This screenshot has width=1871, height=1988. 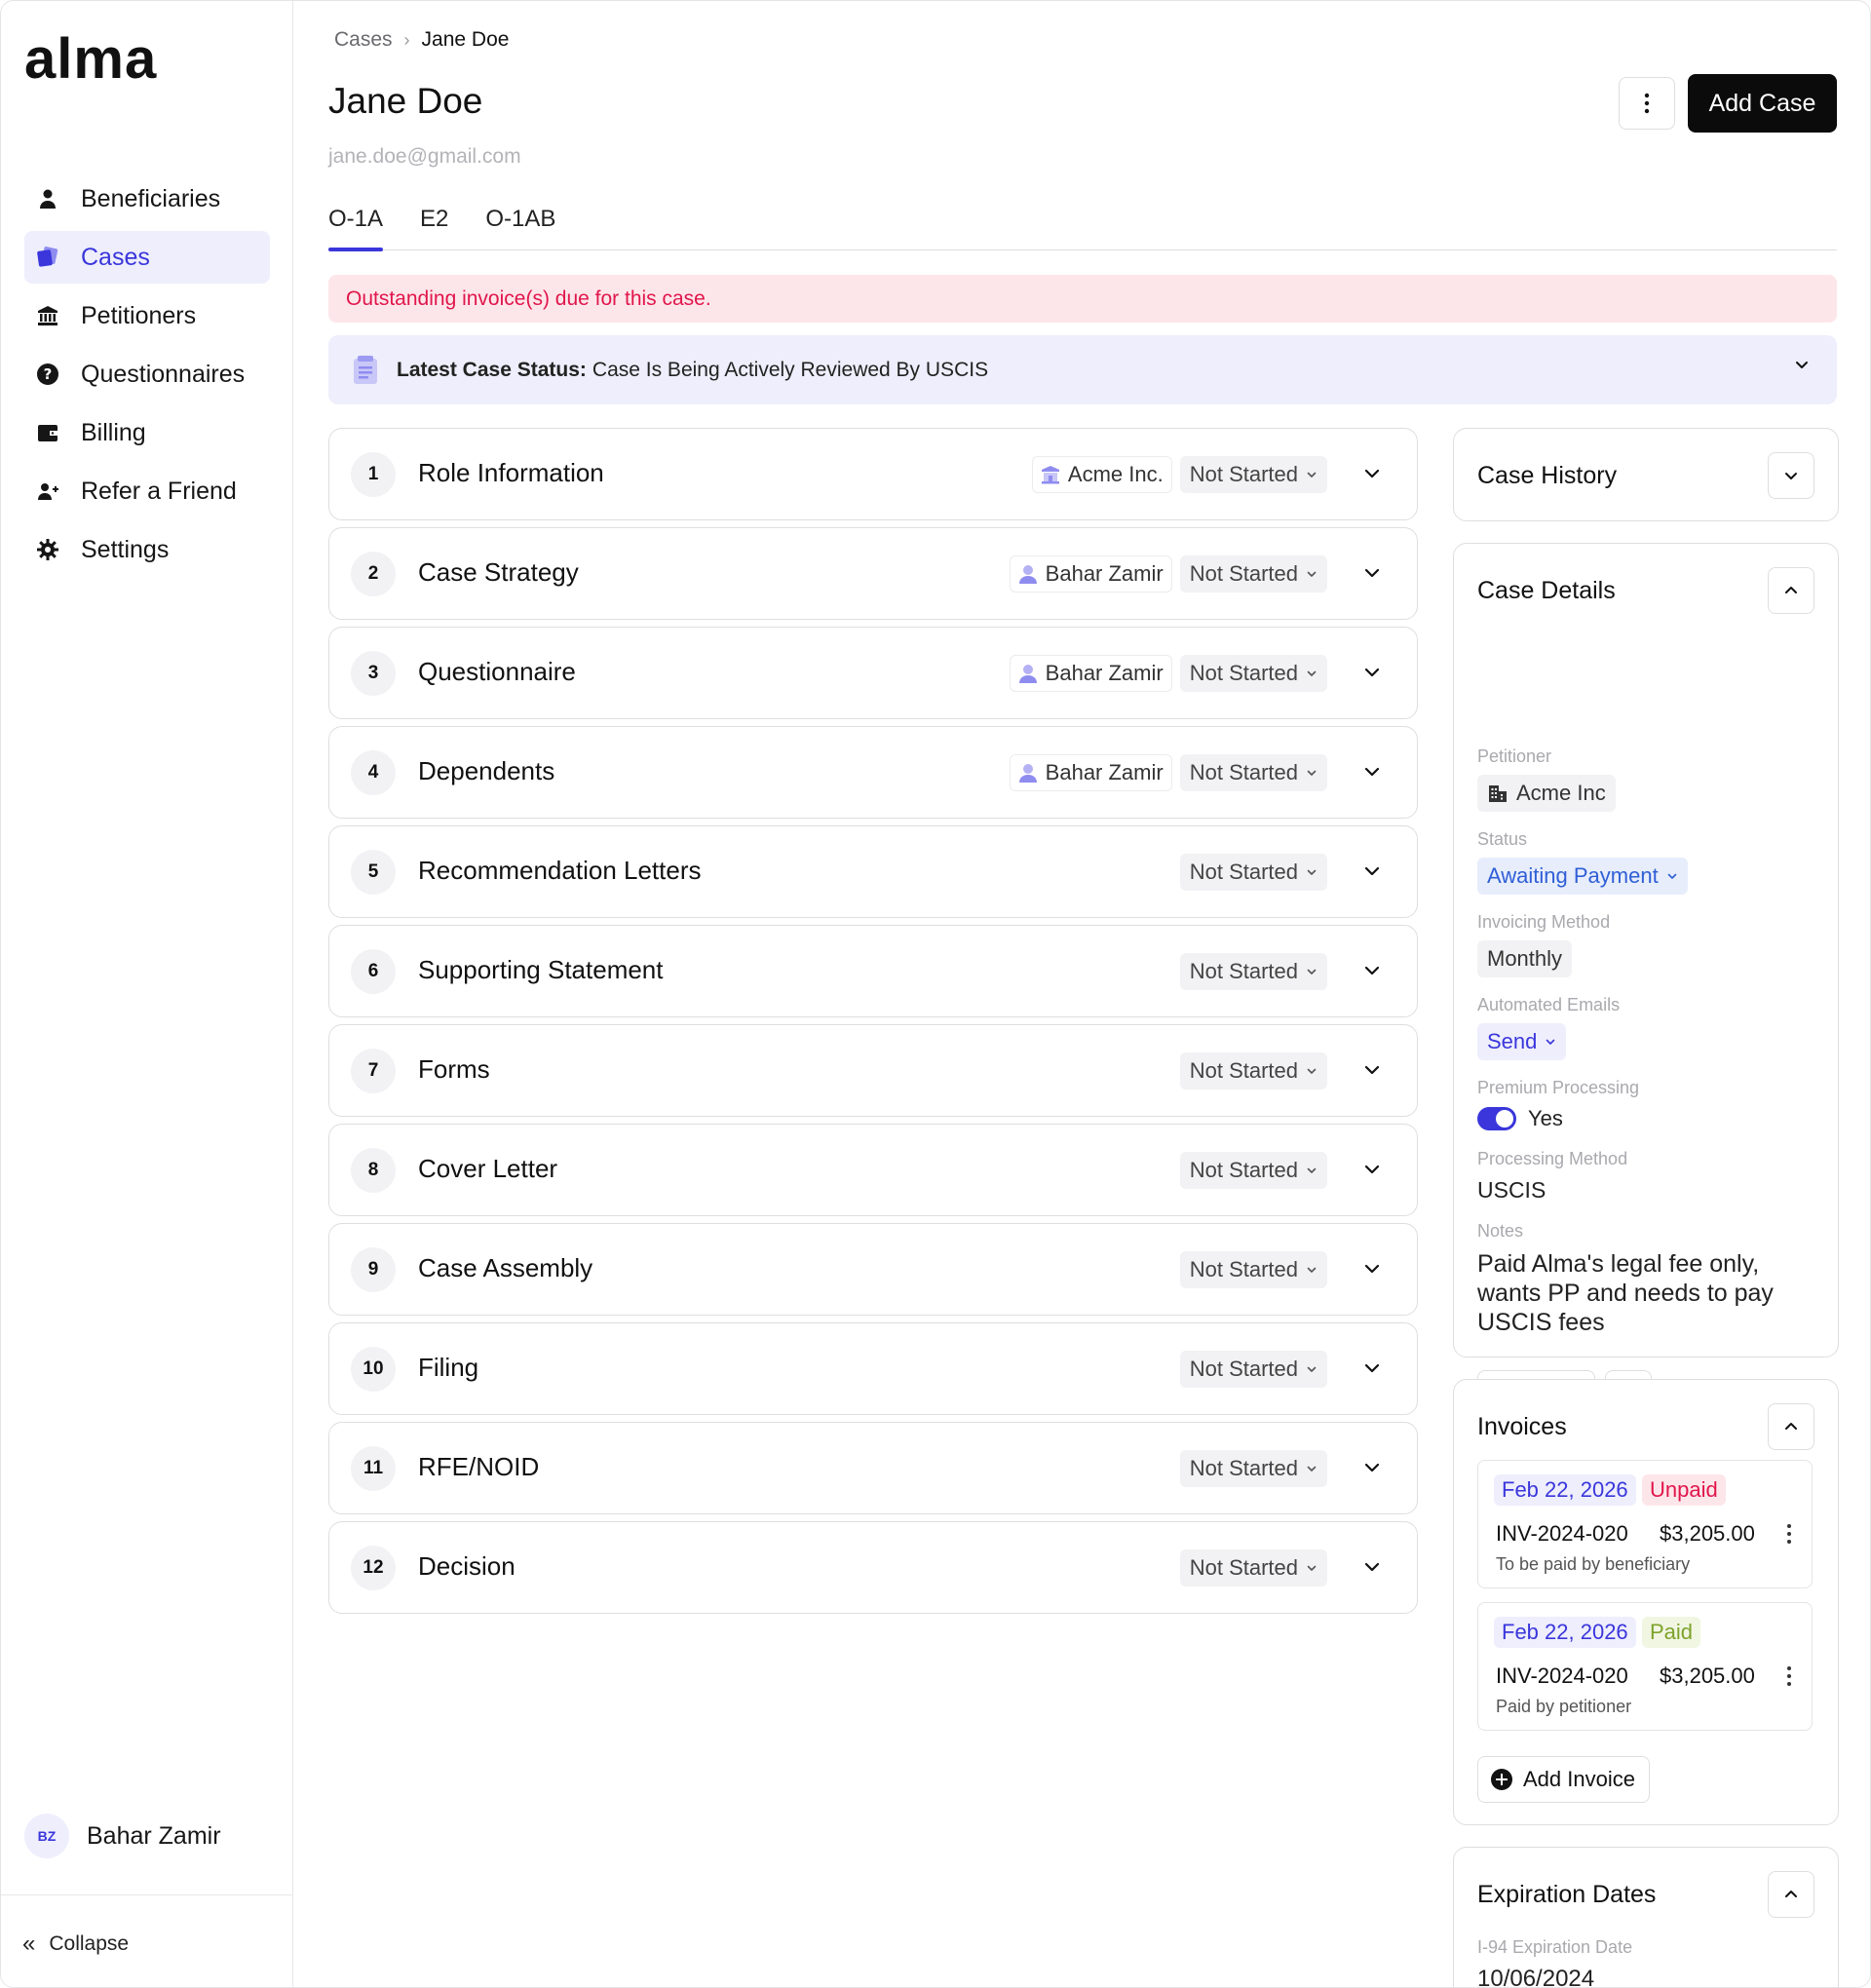 I want to click on tab-o-1ab: O-1AB, so click(x=520, y=226).